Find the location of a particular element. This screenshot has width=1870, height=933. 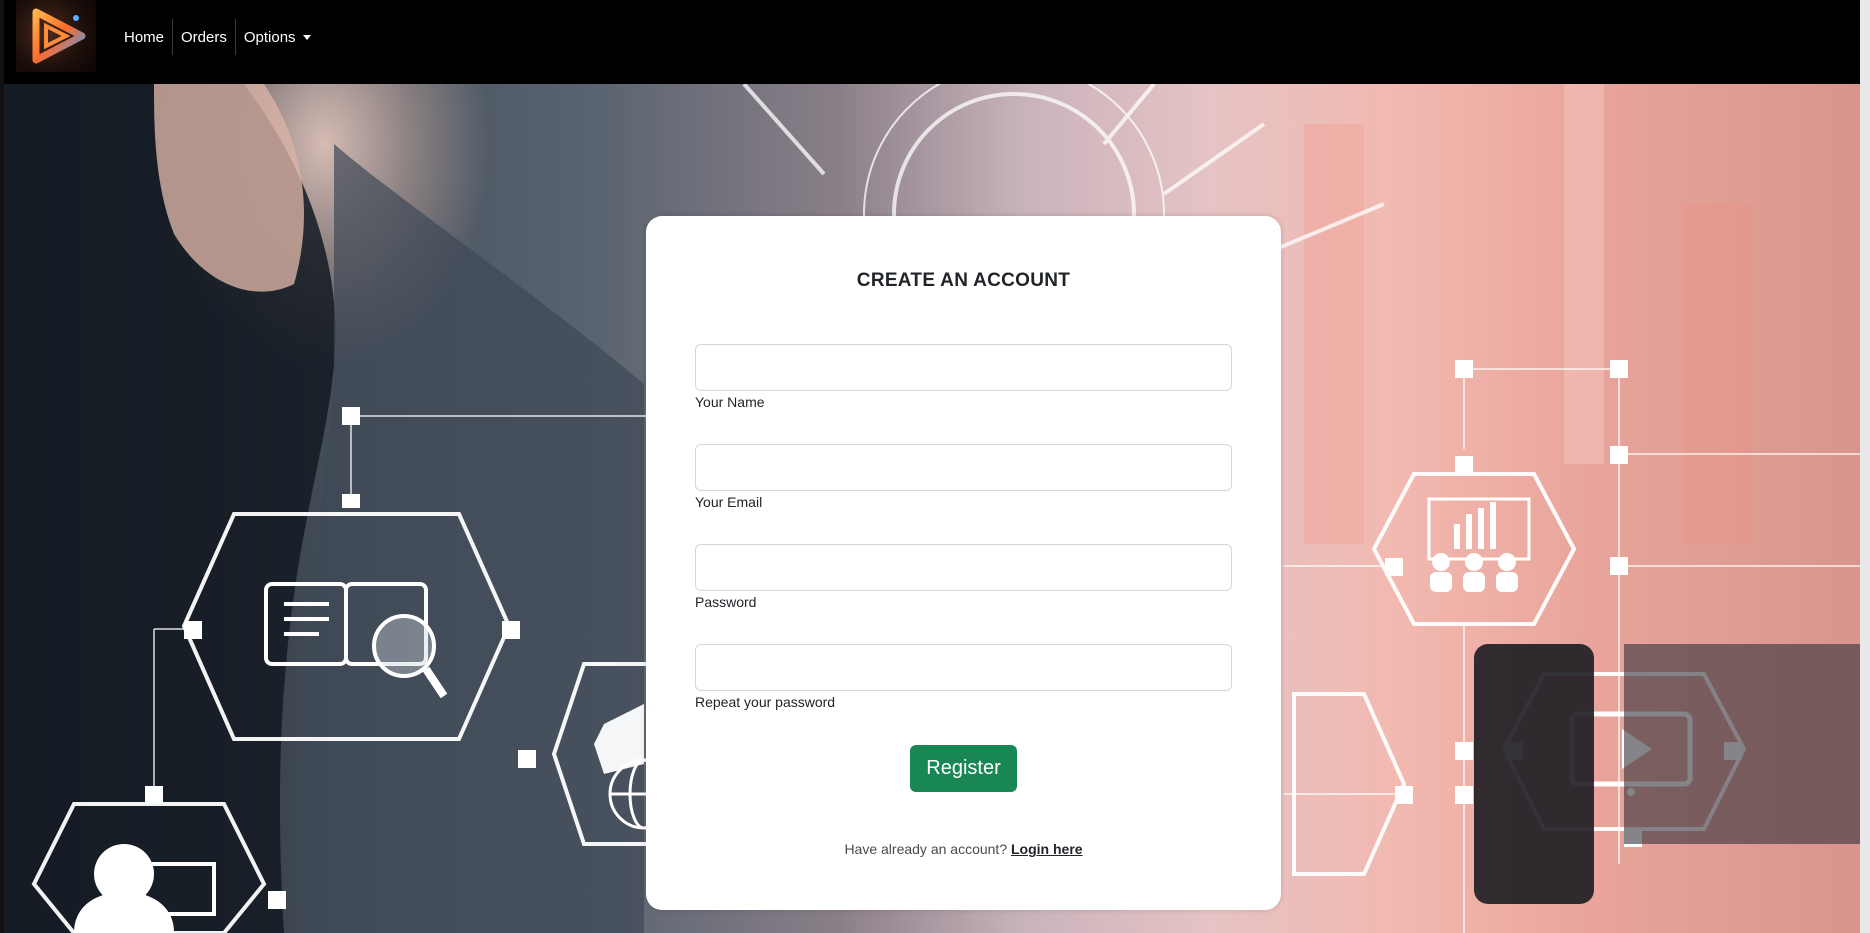

nav-links: Home Orders Options is located at coordinates (217, 37).